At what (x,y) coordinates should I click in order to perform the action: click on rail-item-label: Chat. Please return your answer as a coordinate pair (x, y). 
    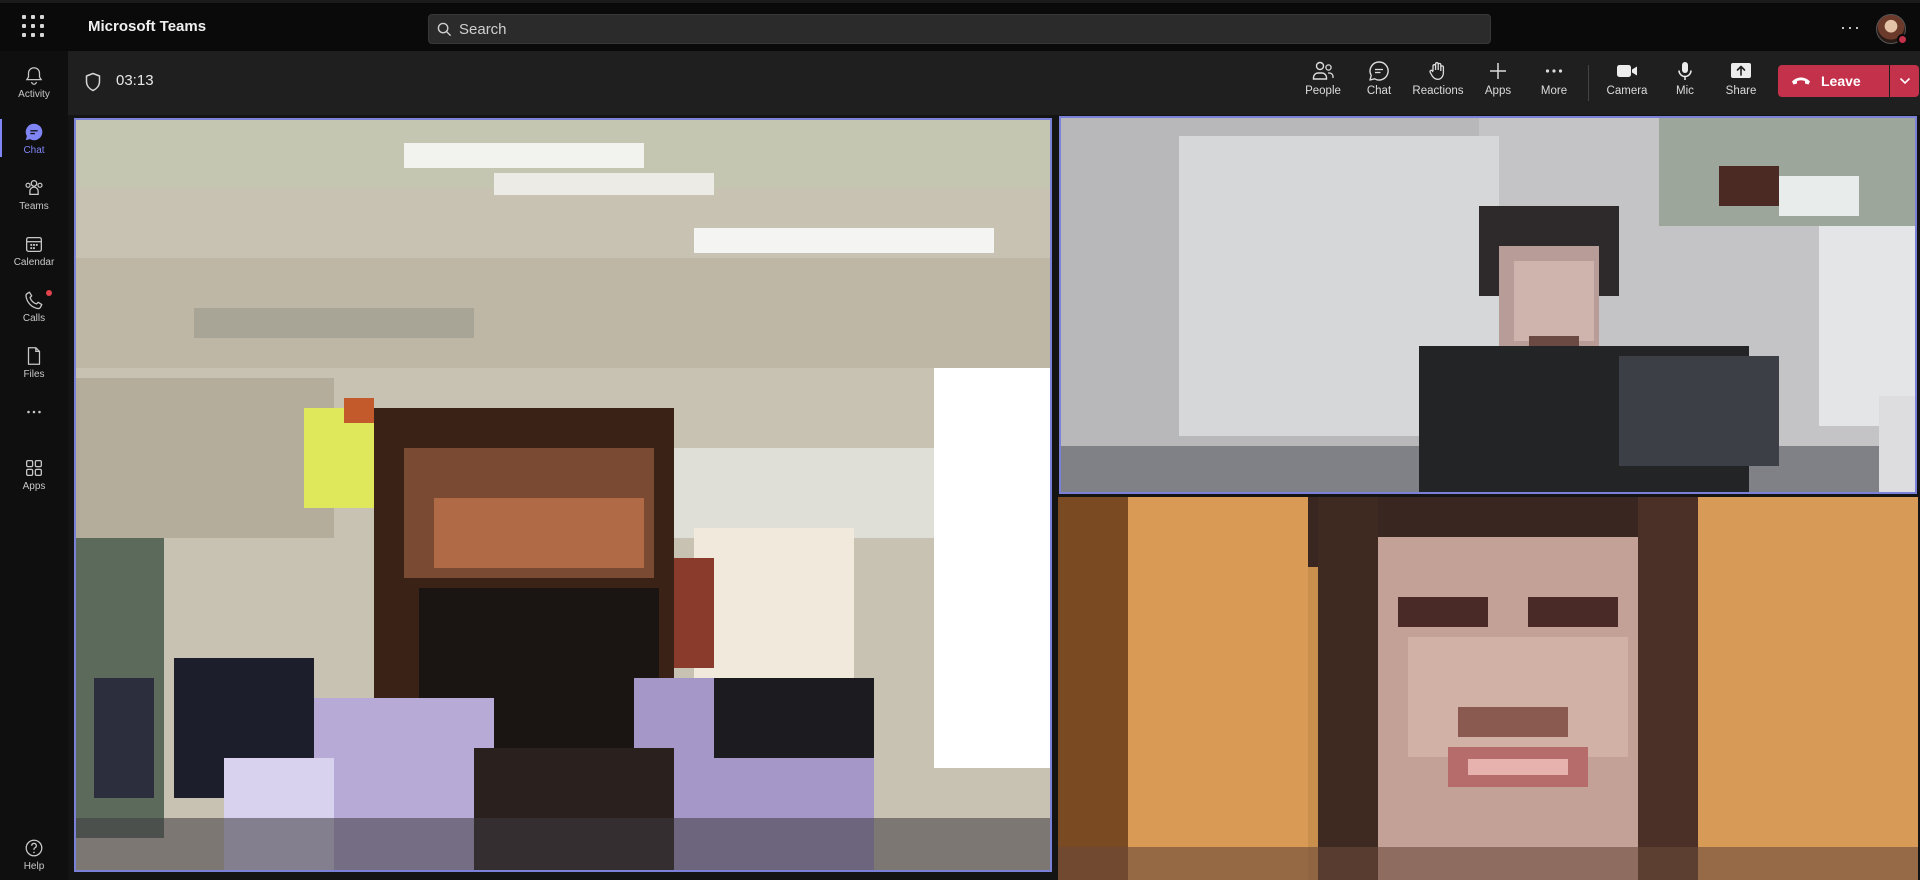
    Looking at the image, I should click on (34, 150).